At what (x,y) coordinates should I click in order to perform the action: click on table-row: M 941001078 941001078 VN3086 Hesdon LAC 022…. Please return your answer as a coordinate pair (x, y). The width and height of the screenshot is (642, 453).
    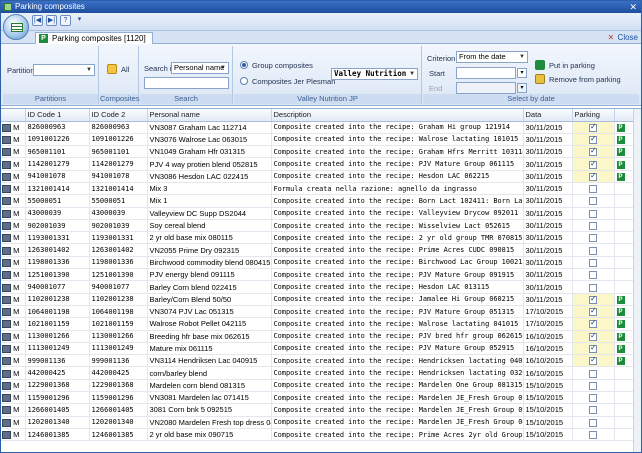
    Looking at the image, I should click on (317, 176).